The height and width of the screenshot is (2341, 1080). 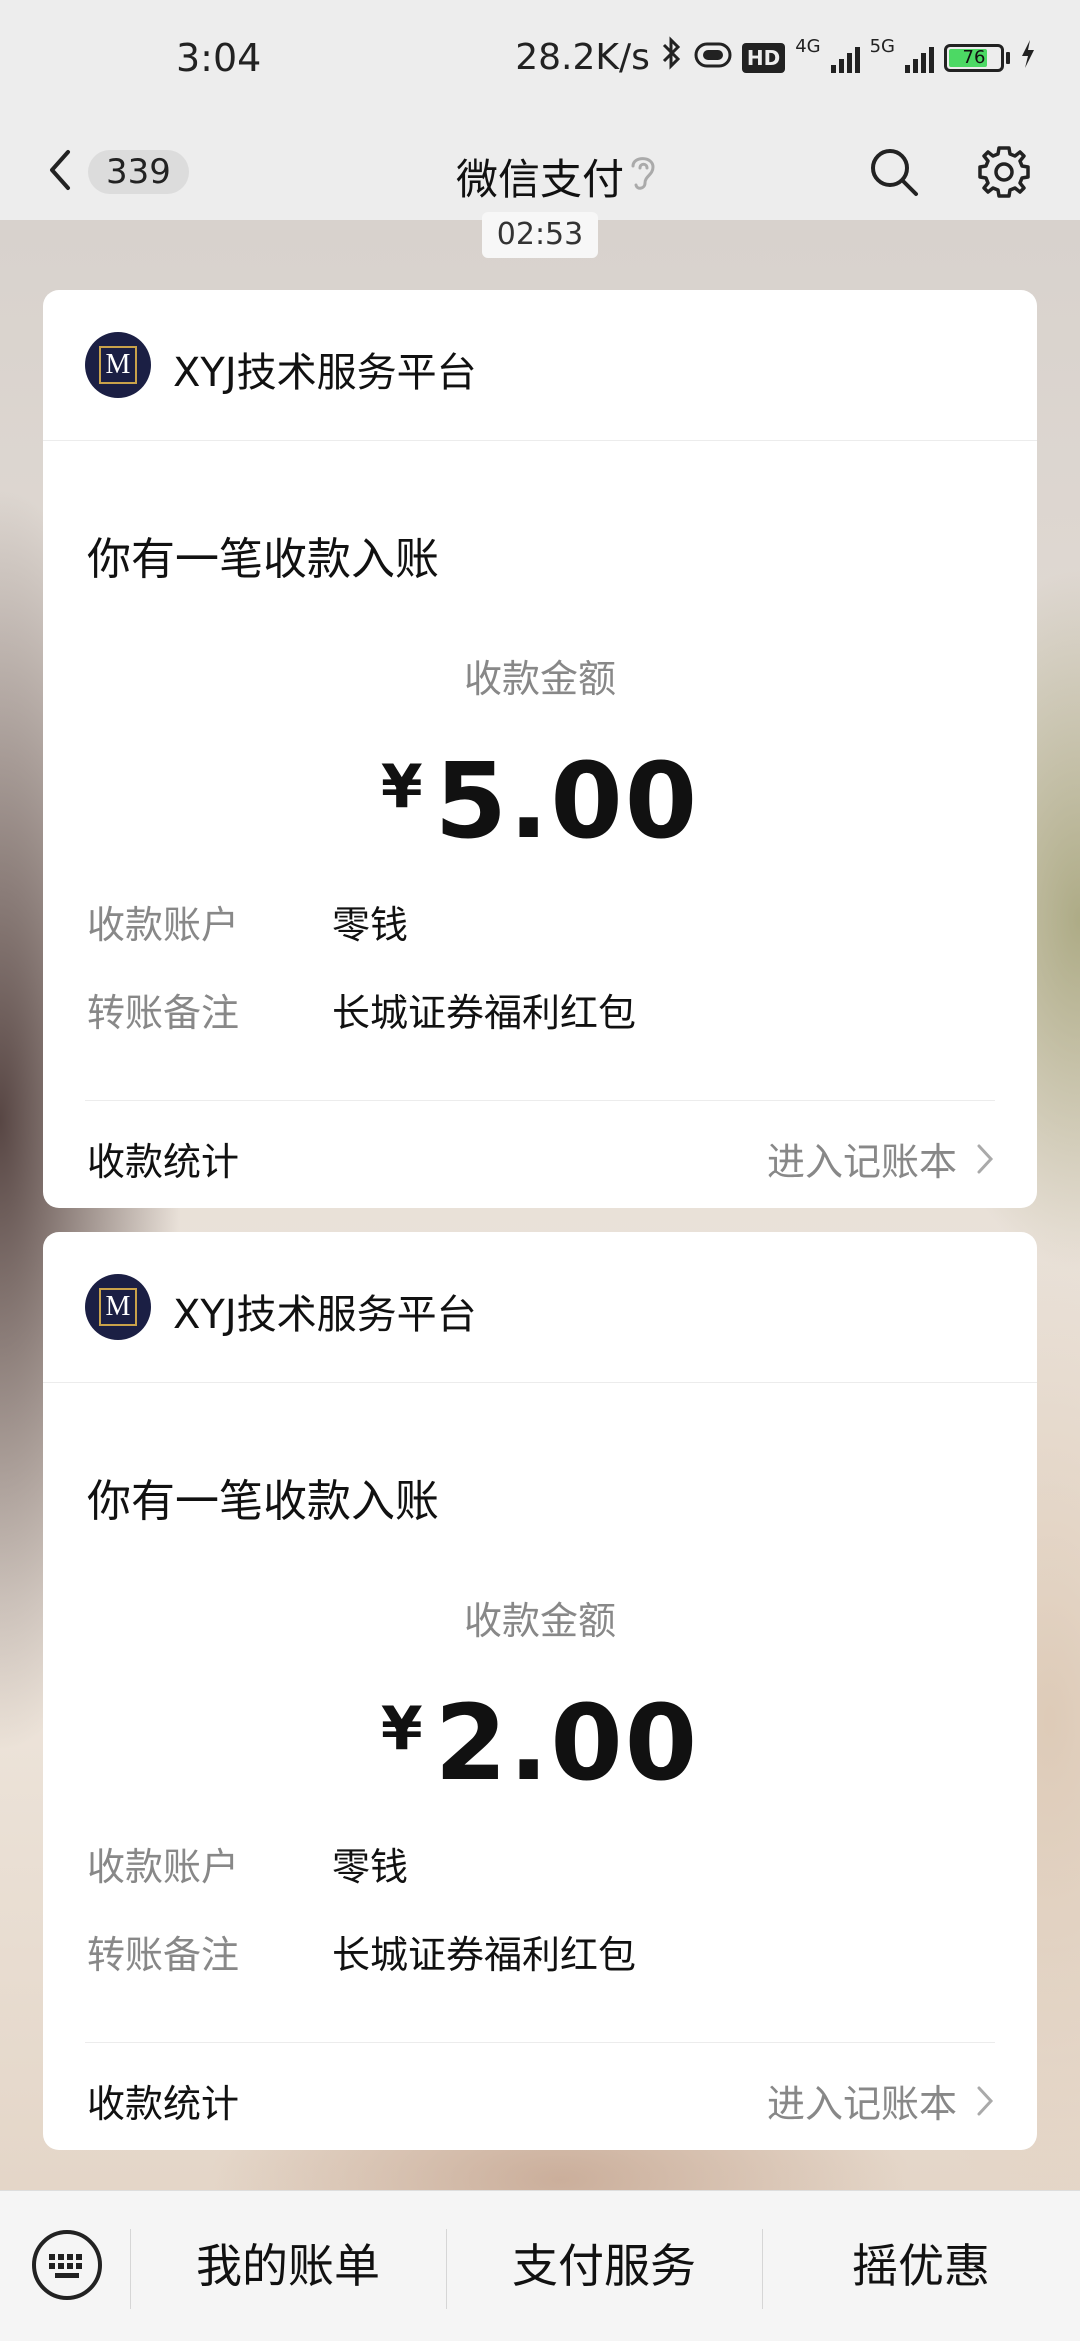 I want to click on hd-voice-icon: HD, so click(x=763, y=57).